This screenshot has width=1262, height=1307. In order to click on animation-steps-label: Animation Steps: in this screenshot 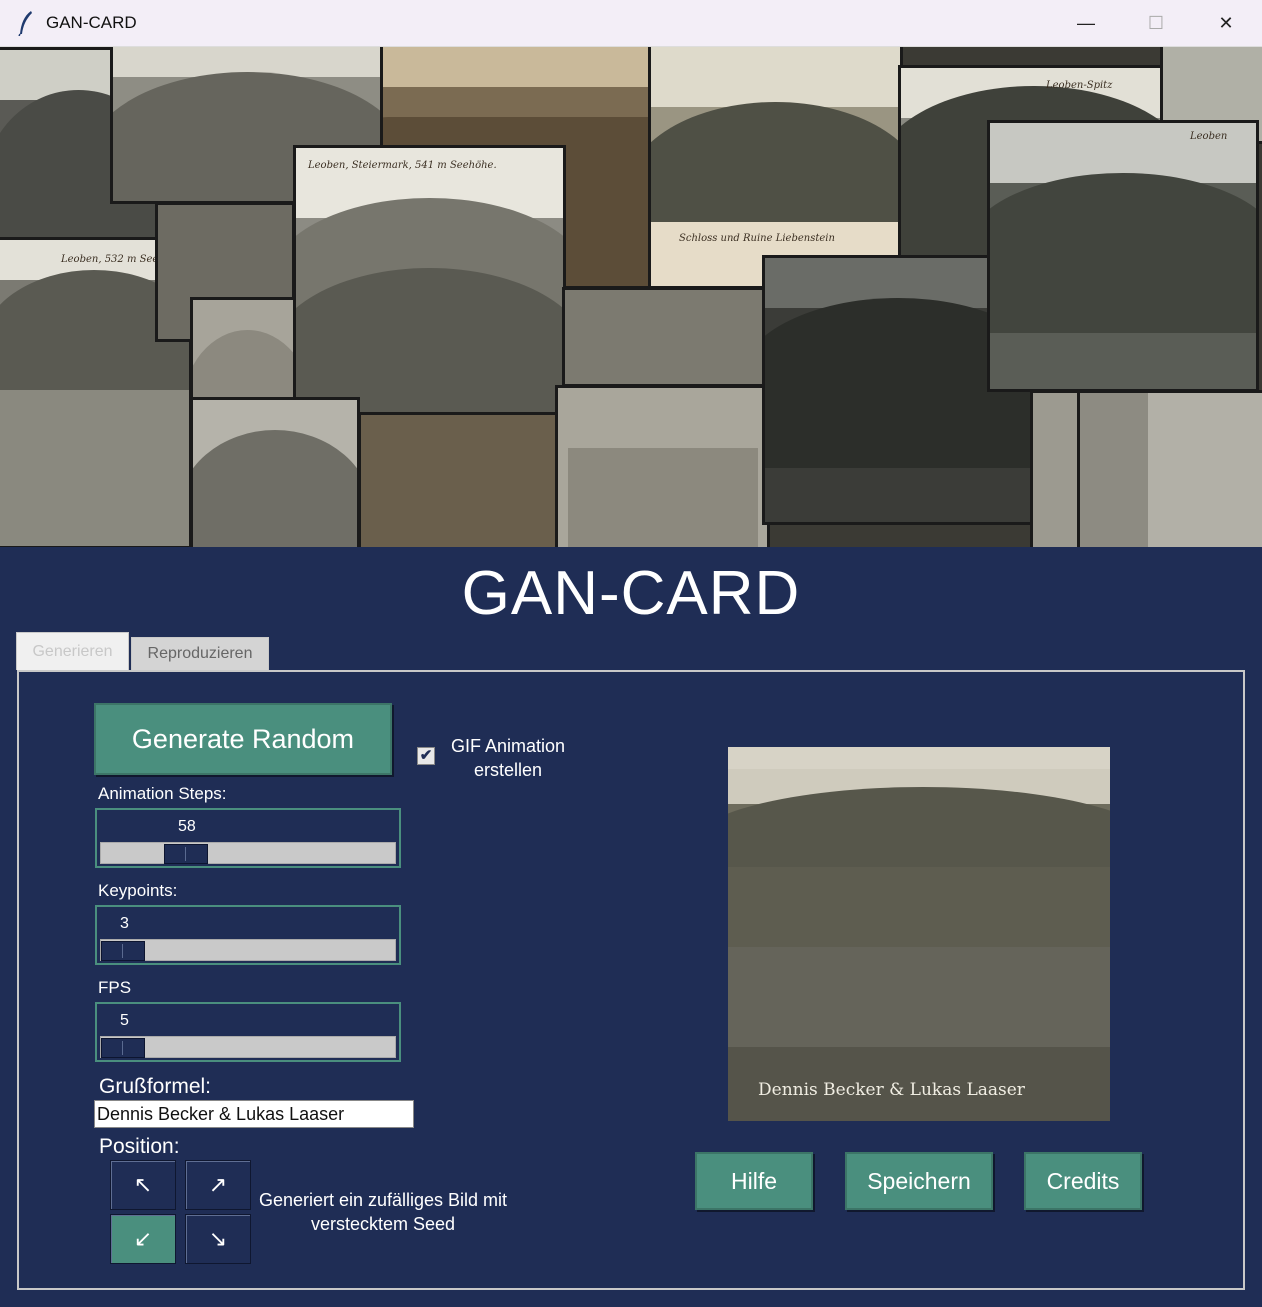, I will do `click(162, 793)`.